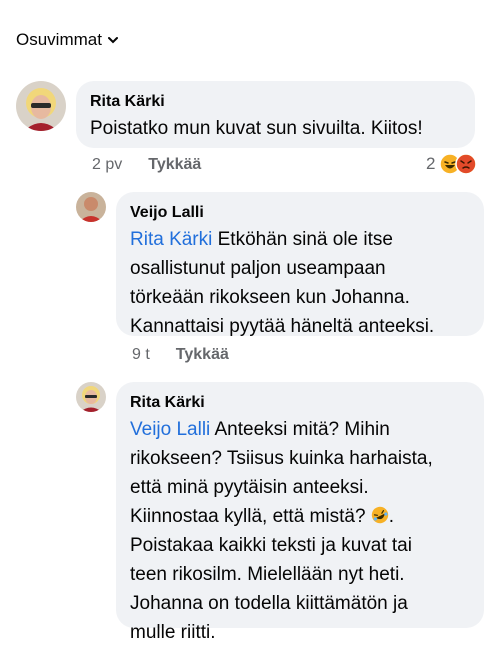 Image resolution: width=500 pixels, height=647 pixels. Describe the element at coordinates (466, 164) in the screenshot. I see `angry-icon` at that location.